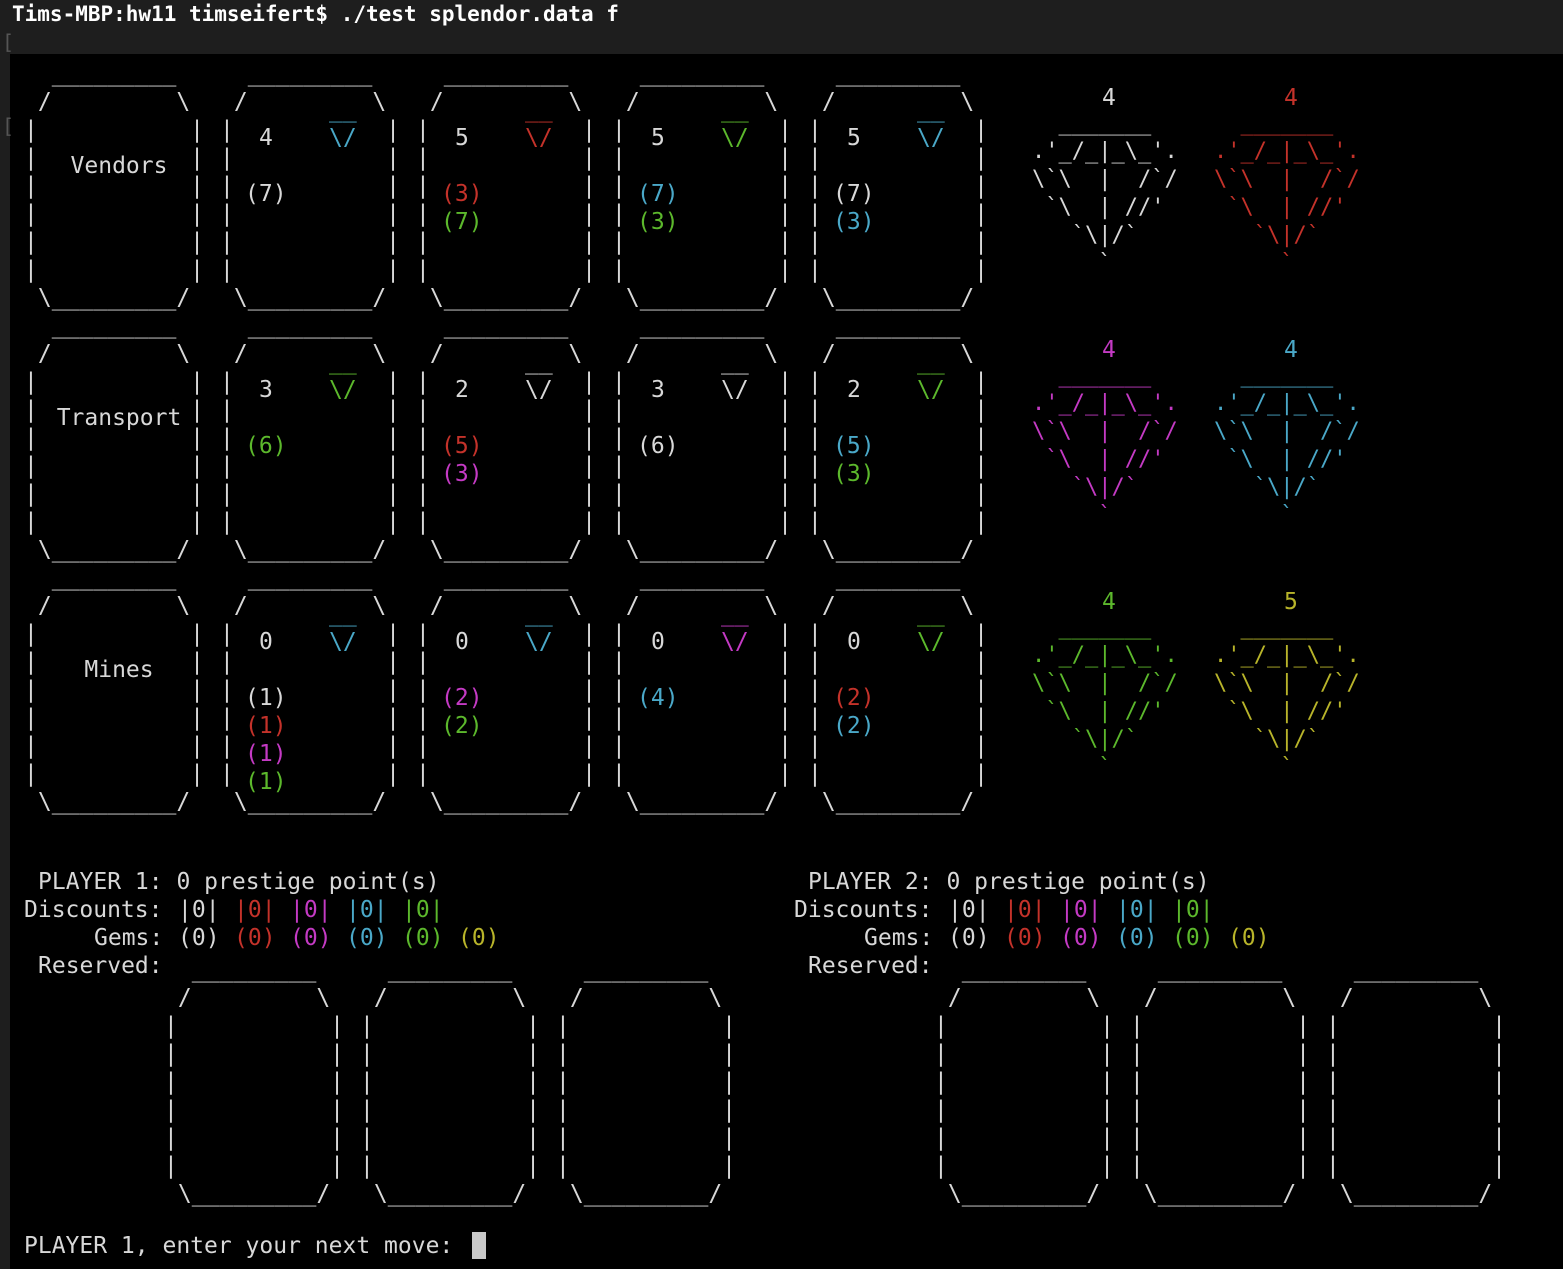 This screenshot has width=1563, height=1269. Describe the element at coordinates (119, 670) in the screenshot. I see `deck-label: Mines` at that location.